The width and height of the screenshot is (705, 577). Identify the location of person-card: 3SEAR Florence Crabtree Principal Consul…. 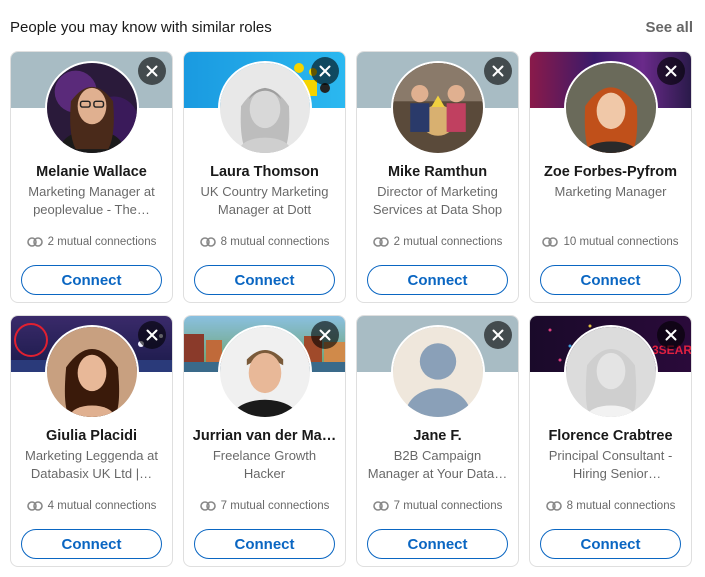
(610, 441).